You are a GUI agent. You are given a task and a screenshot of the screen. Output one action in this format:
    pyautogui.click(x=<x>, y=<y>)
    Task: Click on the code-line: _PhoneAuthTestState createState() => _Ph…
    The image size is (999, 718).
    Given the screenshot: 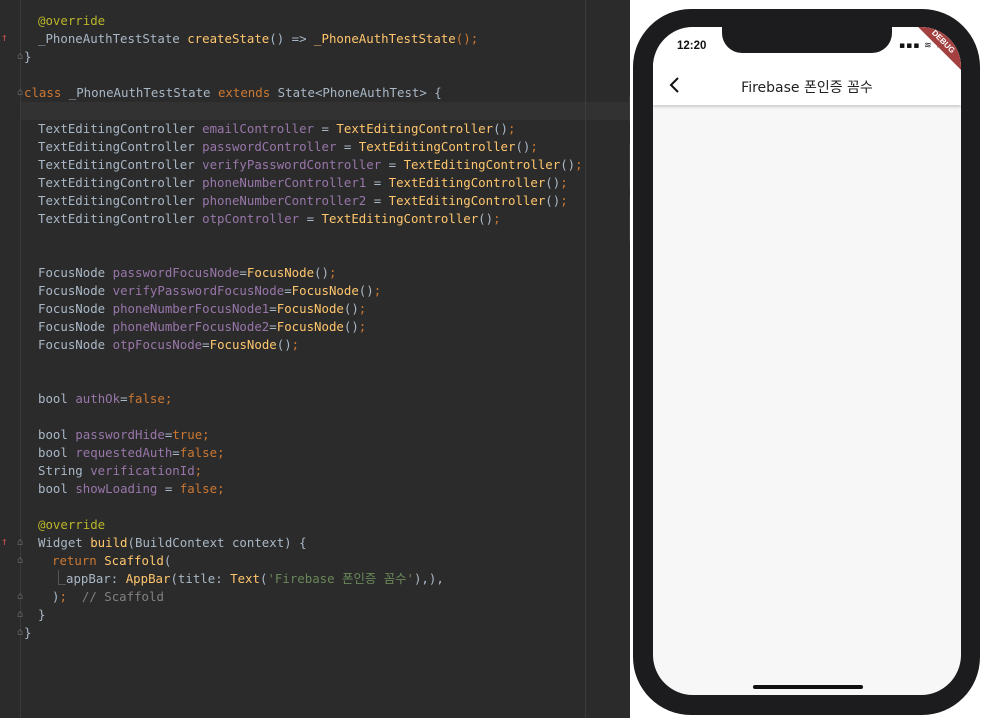 What is the action you would take?
    pyautogui.click(x=258, y=39)
    